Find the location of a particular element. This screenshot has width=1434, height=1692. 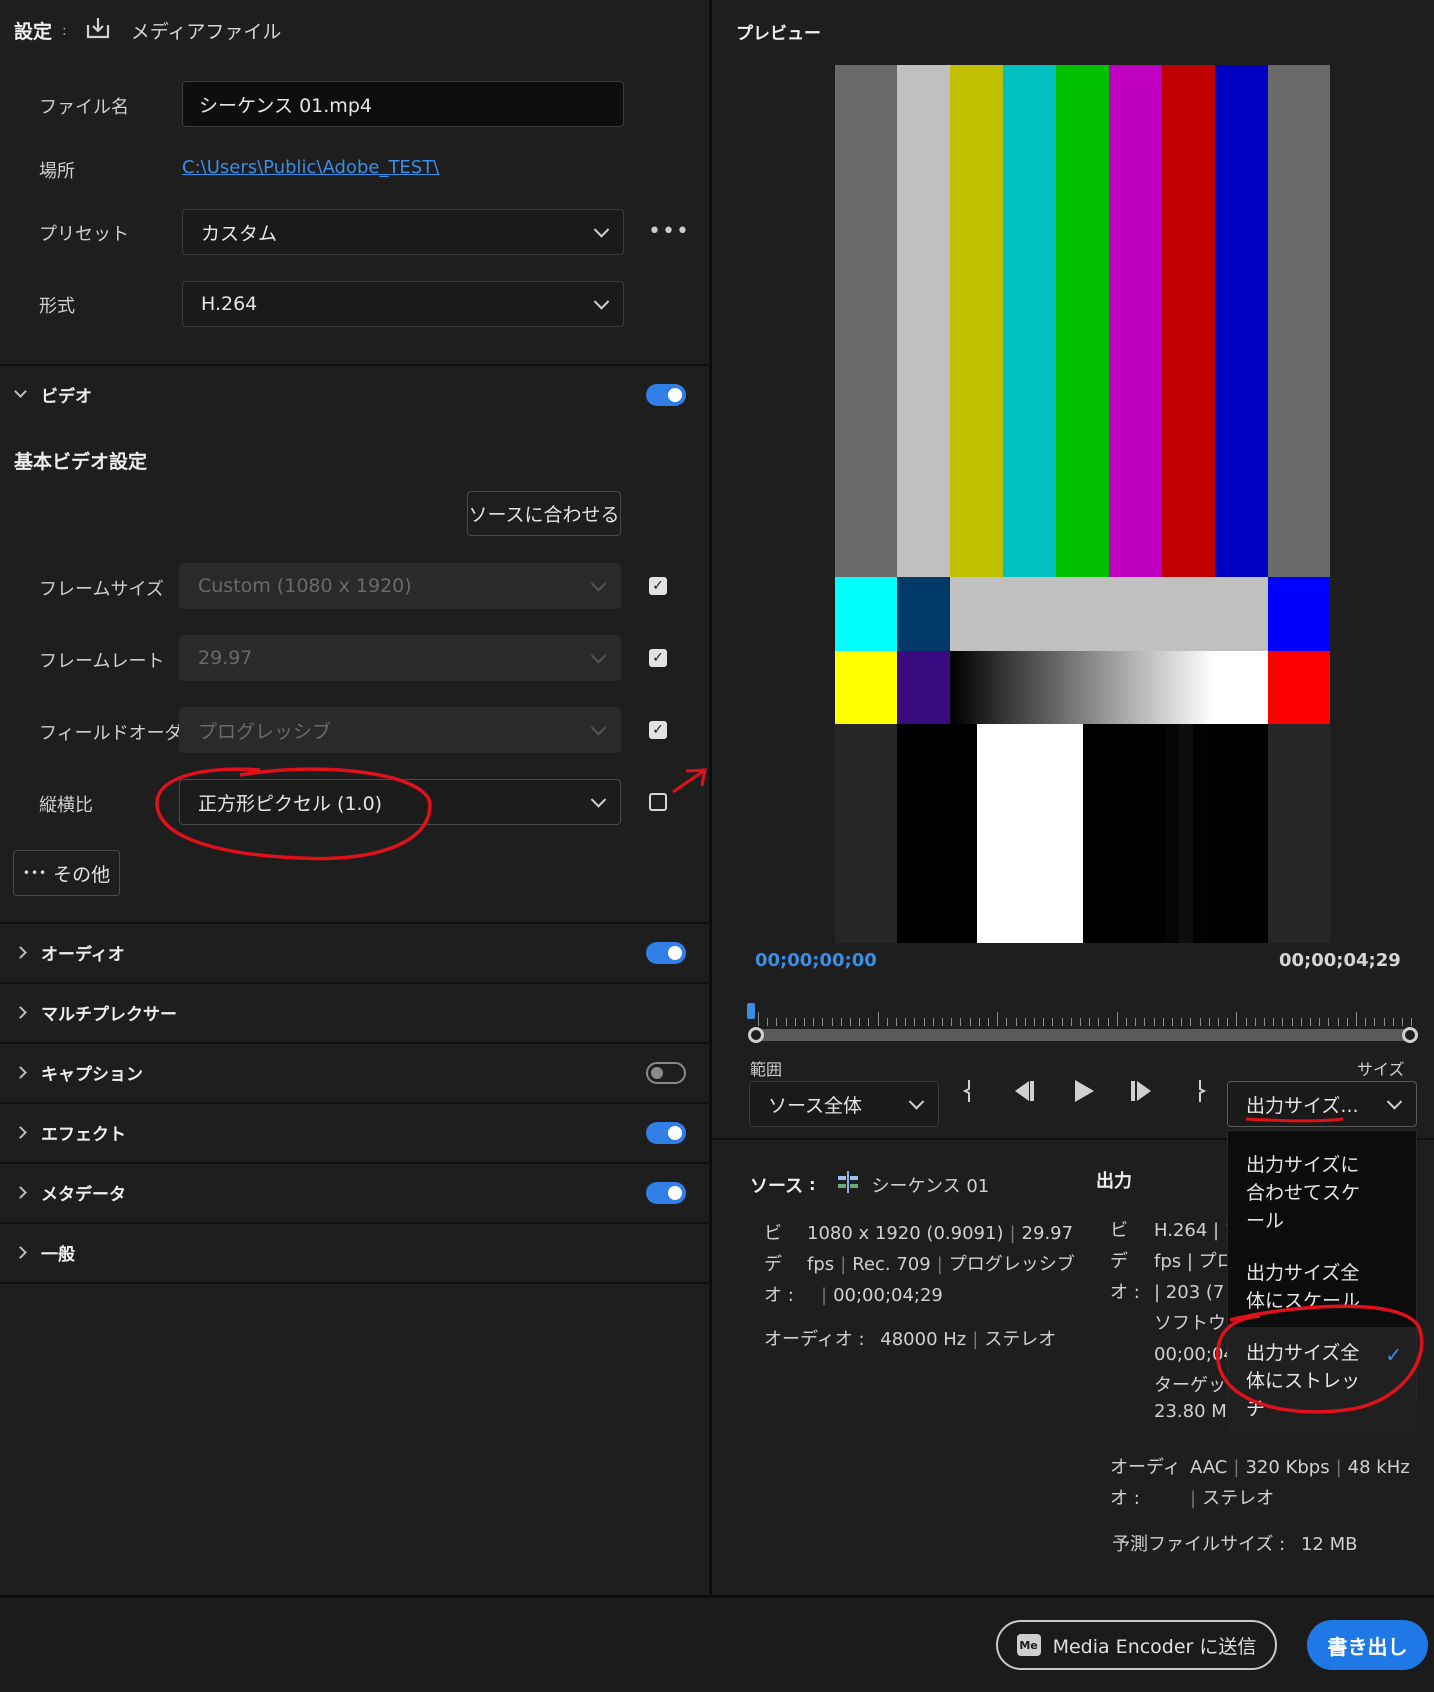

menu-item-scale-to-fit: 出力サイズに合わせてスケール is located at coordinates (1322, 1193).